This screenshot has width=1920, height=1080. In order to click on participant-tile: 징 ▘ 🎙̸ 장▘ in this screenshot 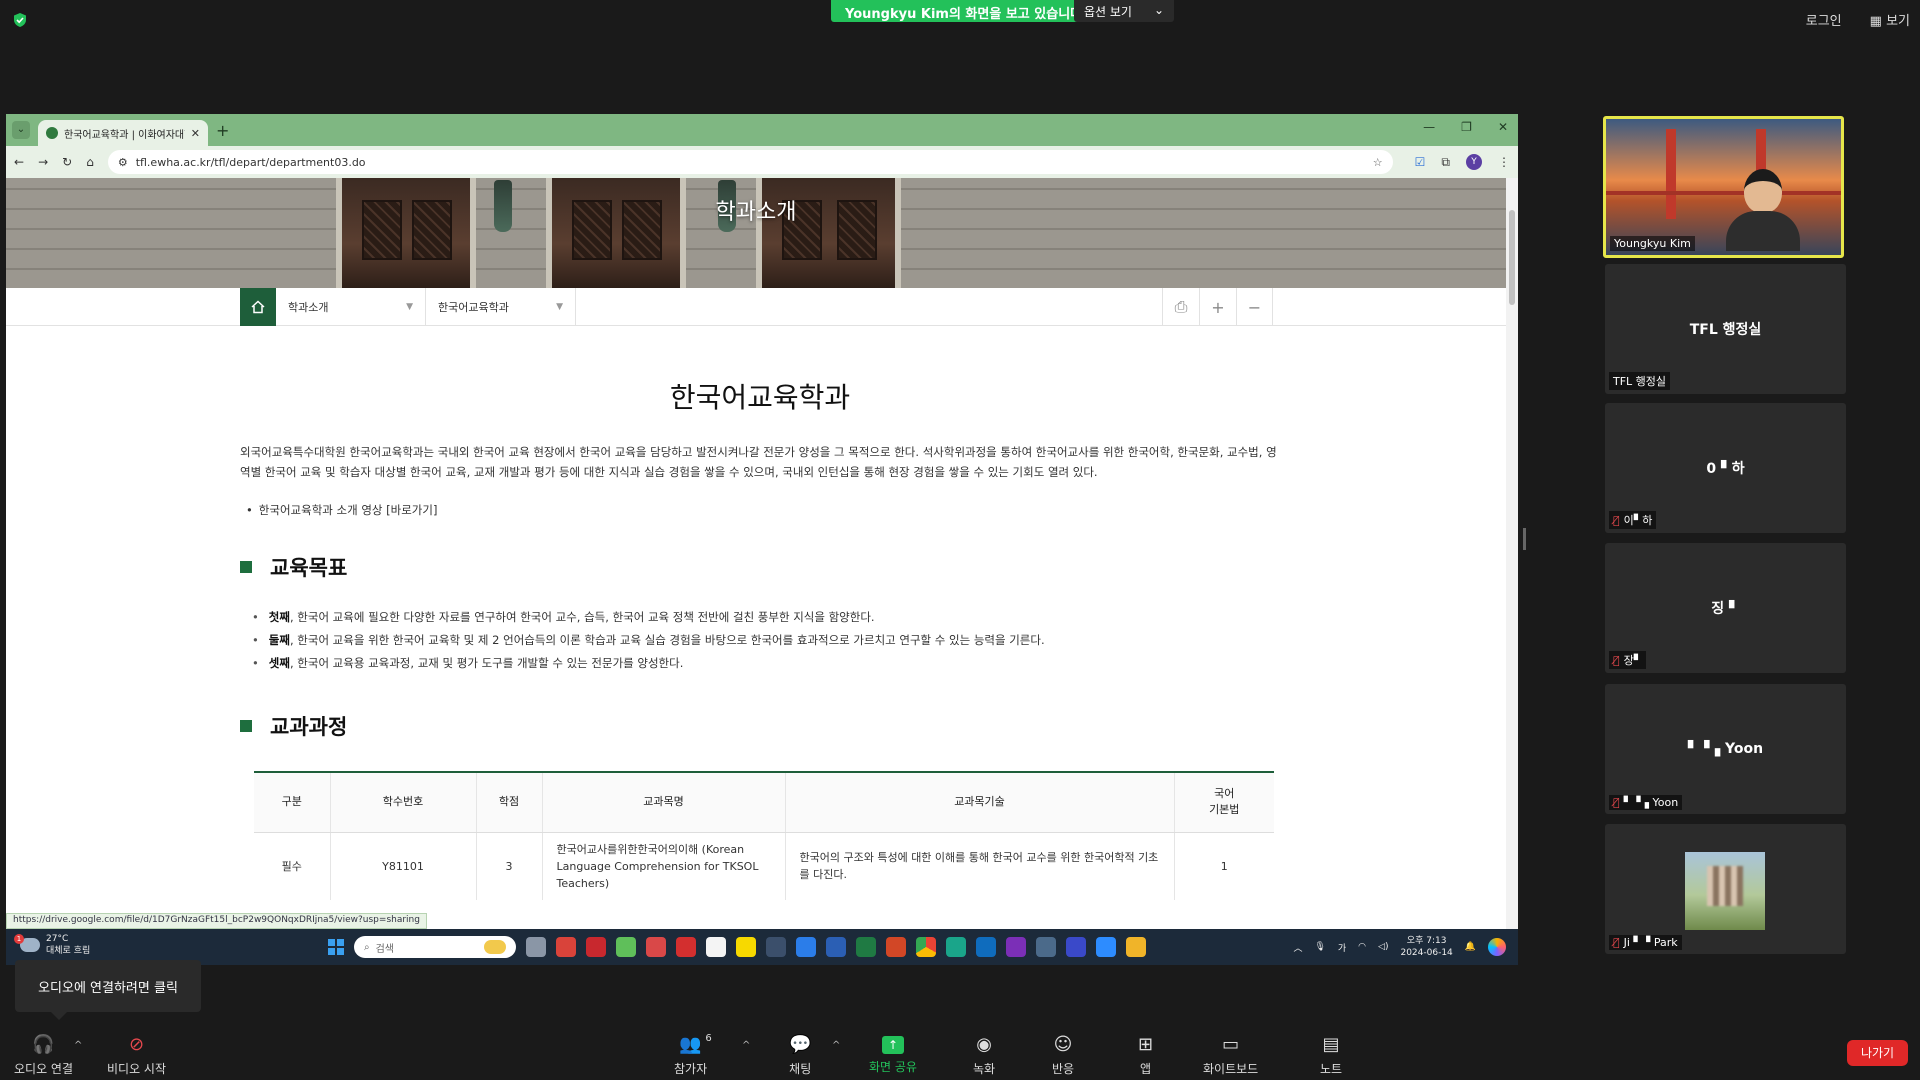, I will do `click(1725, 608)`.